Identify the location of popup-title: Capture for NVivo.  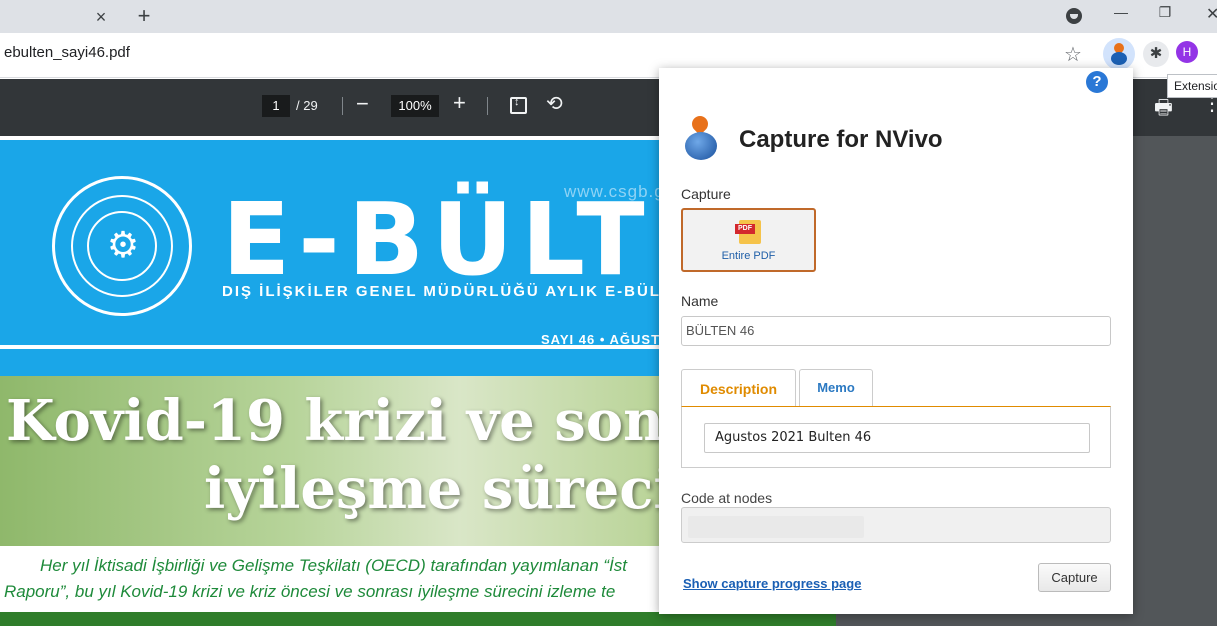
(841, 139).